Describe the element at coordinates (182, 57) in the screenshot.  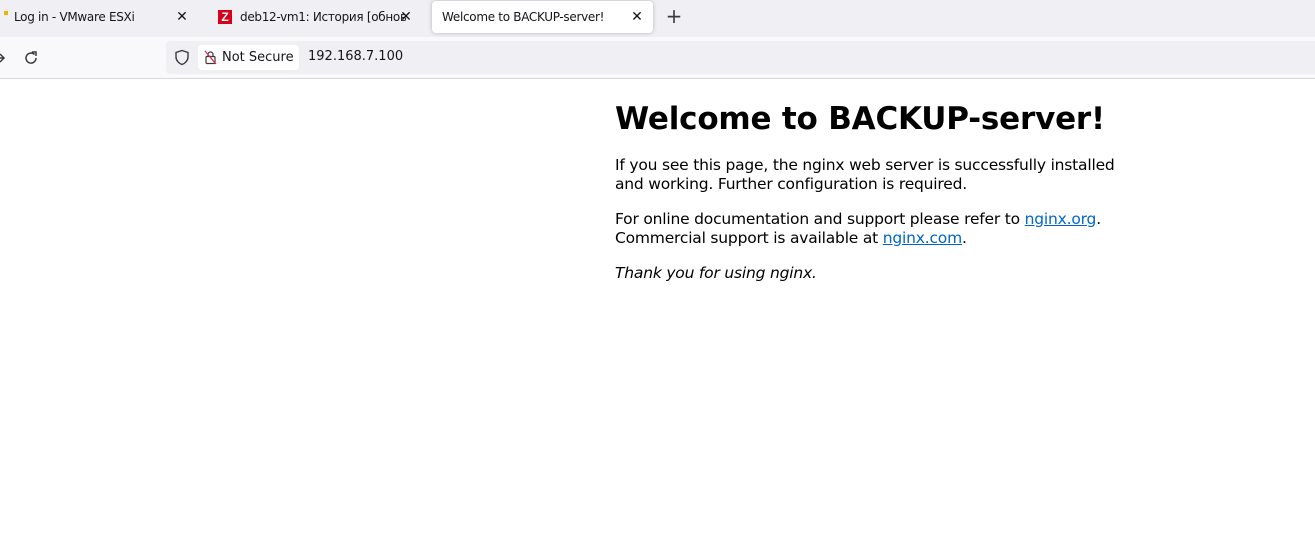
I see `tracking-protection-shield-icon` at that location.